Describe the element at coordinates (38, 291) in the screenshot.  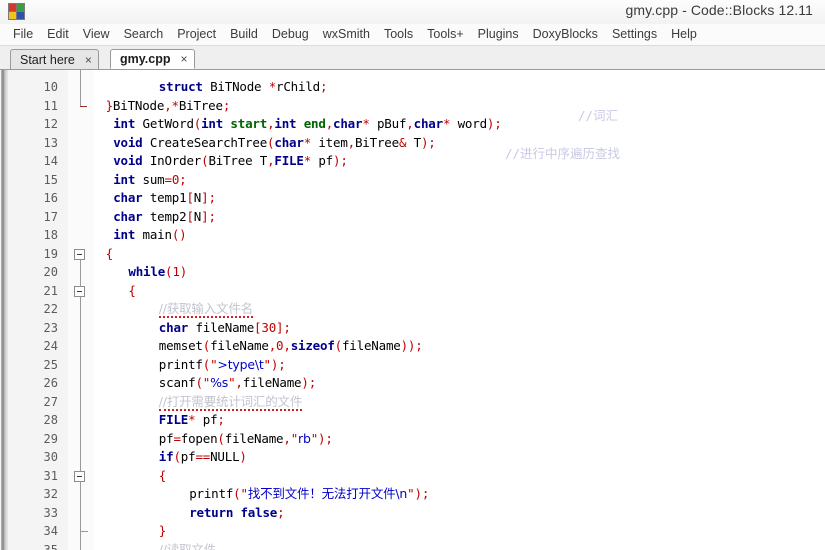
I see `line-number: 21` at that location.